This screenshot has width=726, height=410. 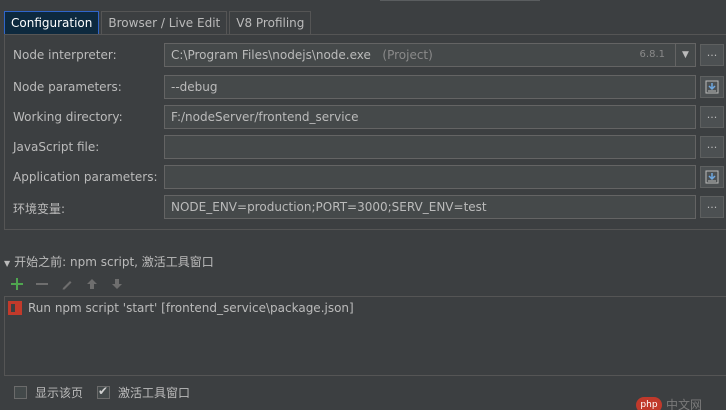 I want to click on bottom-options: 显示该页 激活工具窗口, so click(x=109, y=392).